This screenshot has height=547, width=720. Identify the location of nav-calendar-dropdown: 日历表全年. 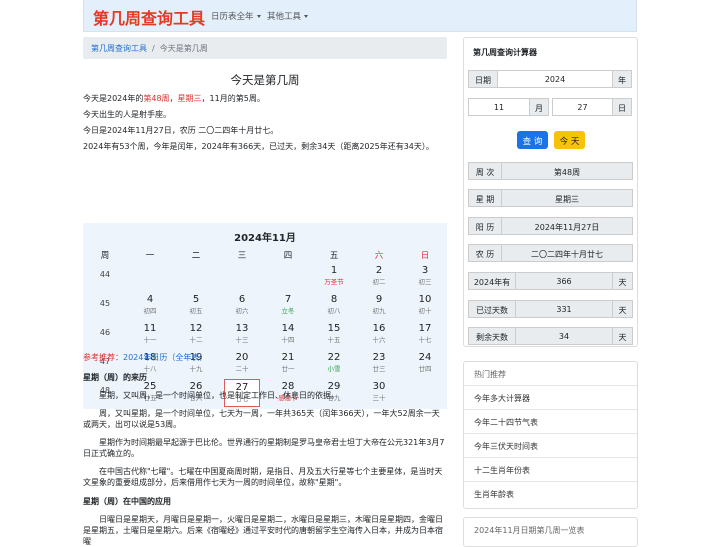
(236, 16).